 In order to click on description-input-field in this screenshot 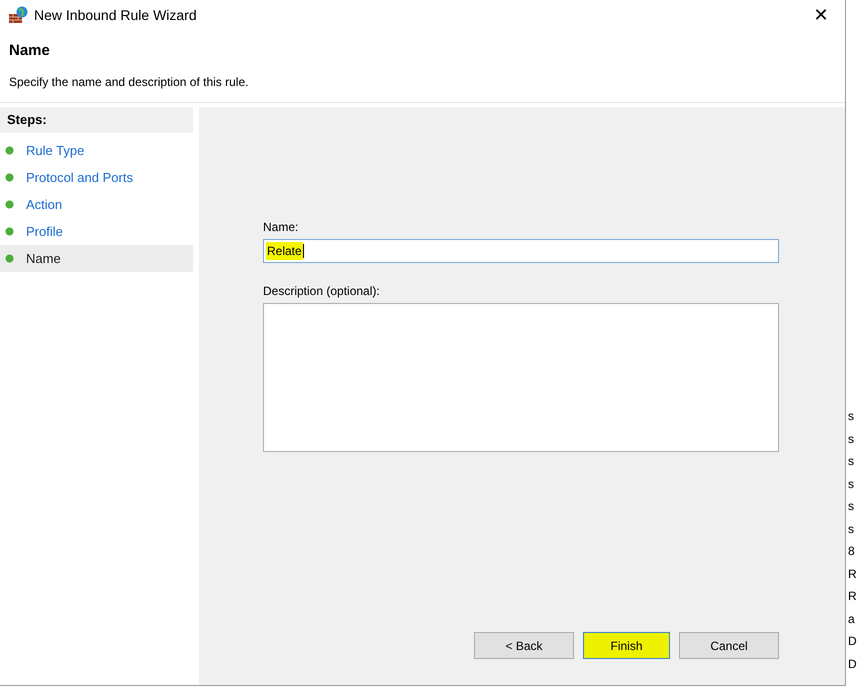, I will do `click(521, 377)`.